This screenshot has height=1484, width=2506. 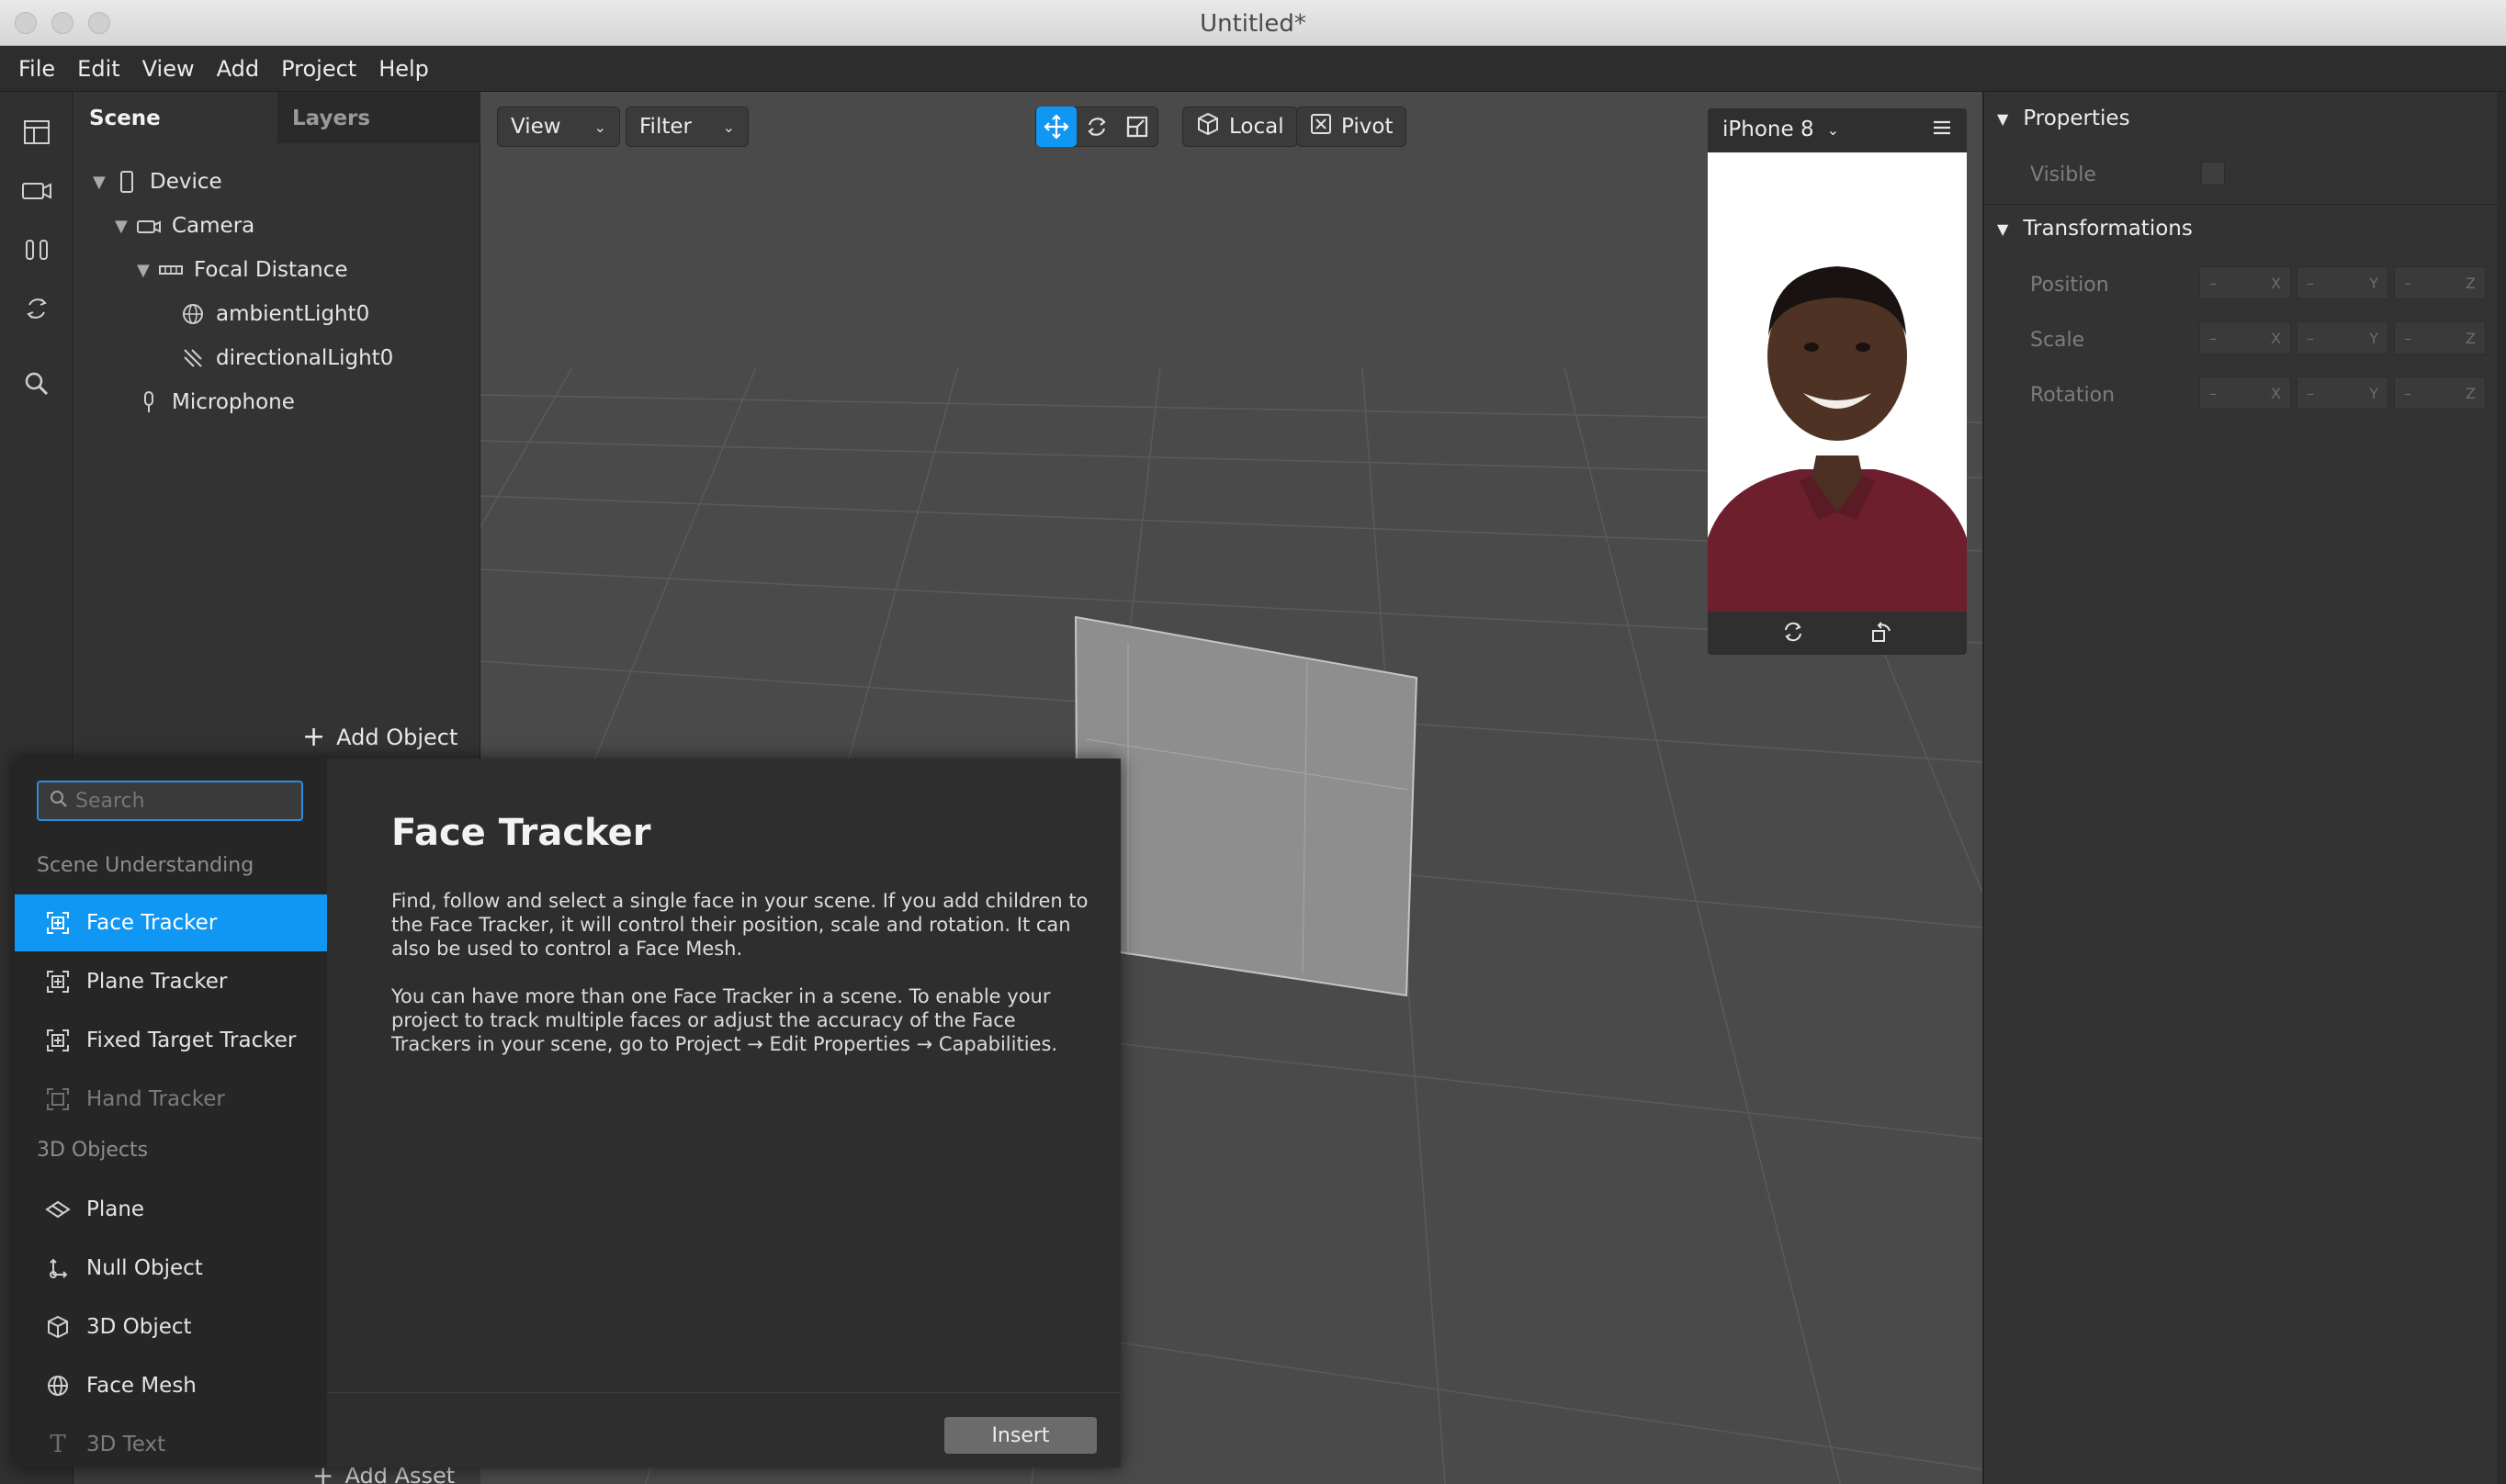 What do you see at coordinates (58, 1327) in the screenshot?
I see `cube-icon` at bounding box center [58, 1327].